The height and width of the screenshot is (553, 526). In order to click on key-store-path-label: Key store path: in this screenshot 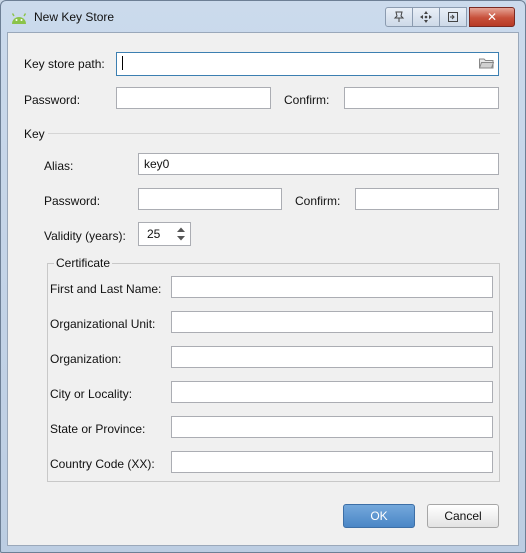, I will do `click(64, 64)`.